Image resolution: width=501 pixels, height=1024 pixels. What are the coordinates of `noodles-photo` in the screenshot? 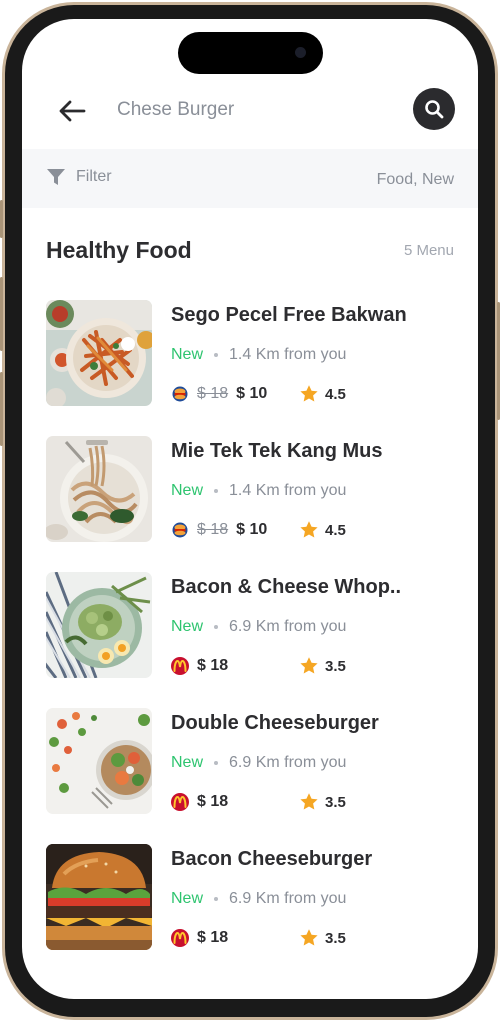 It's located at (99, 489).